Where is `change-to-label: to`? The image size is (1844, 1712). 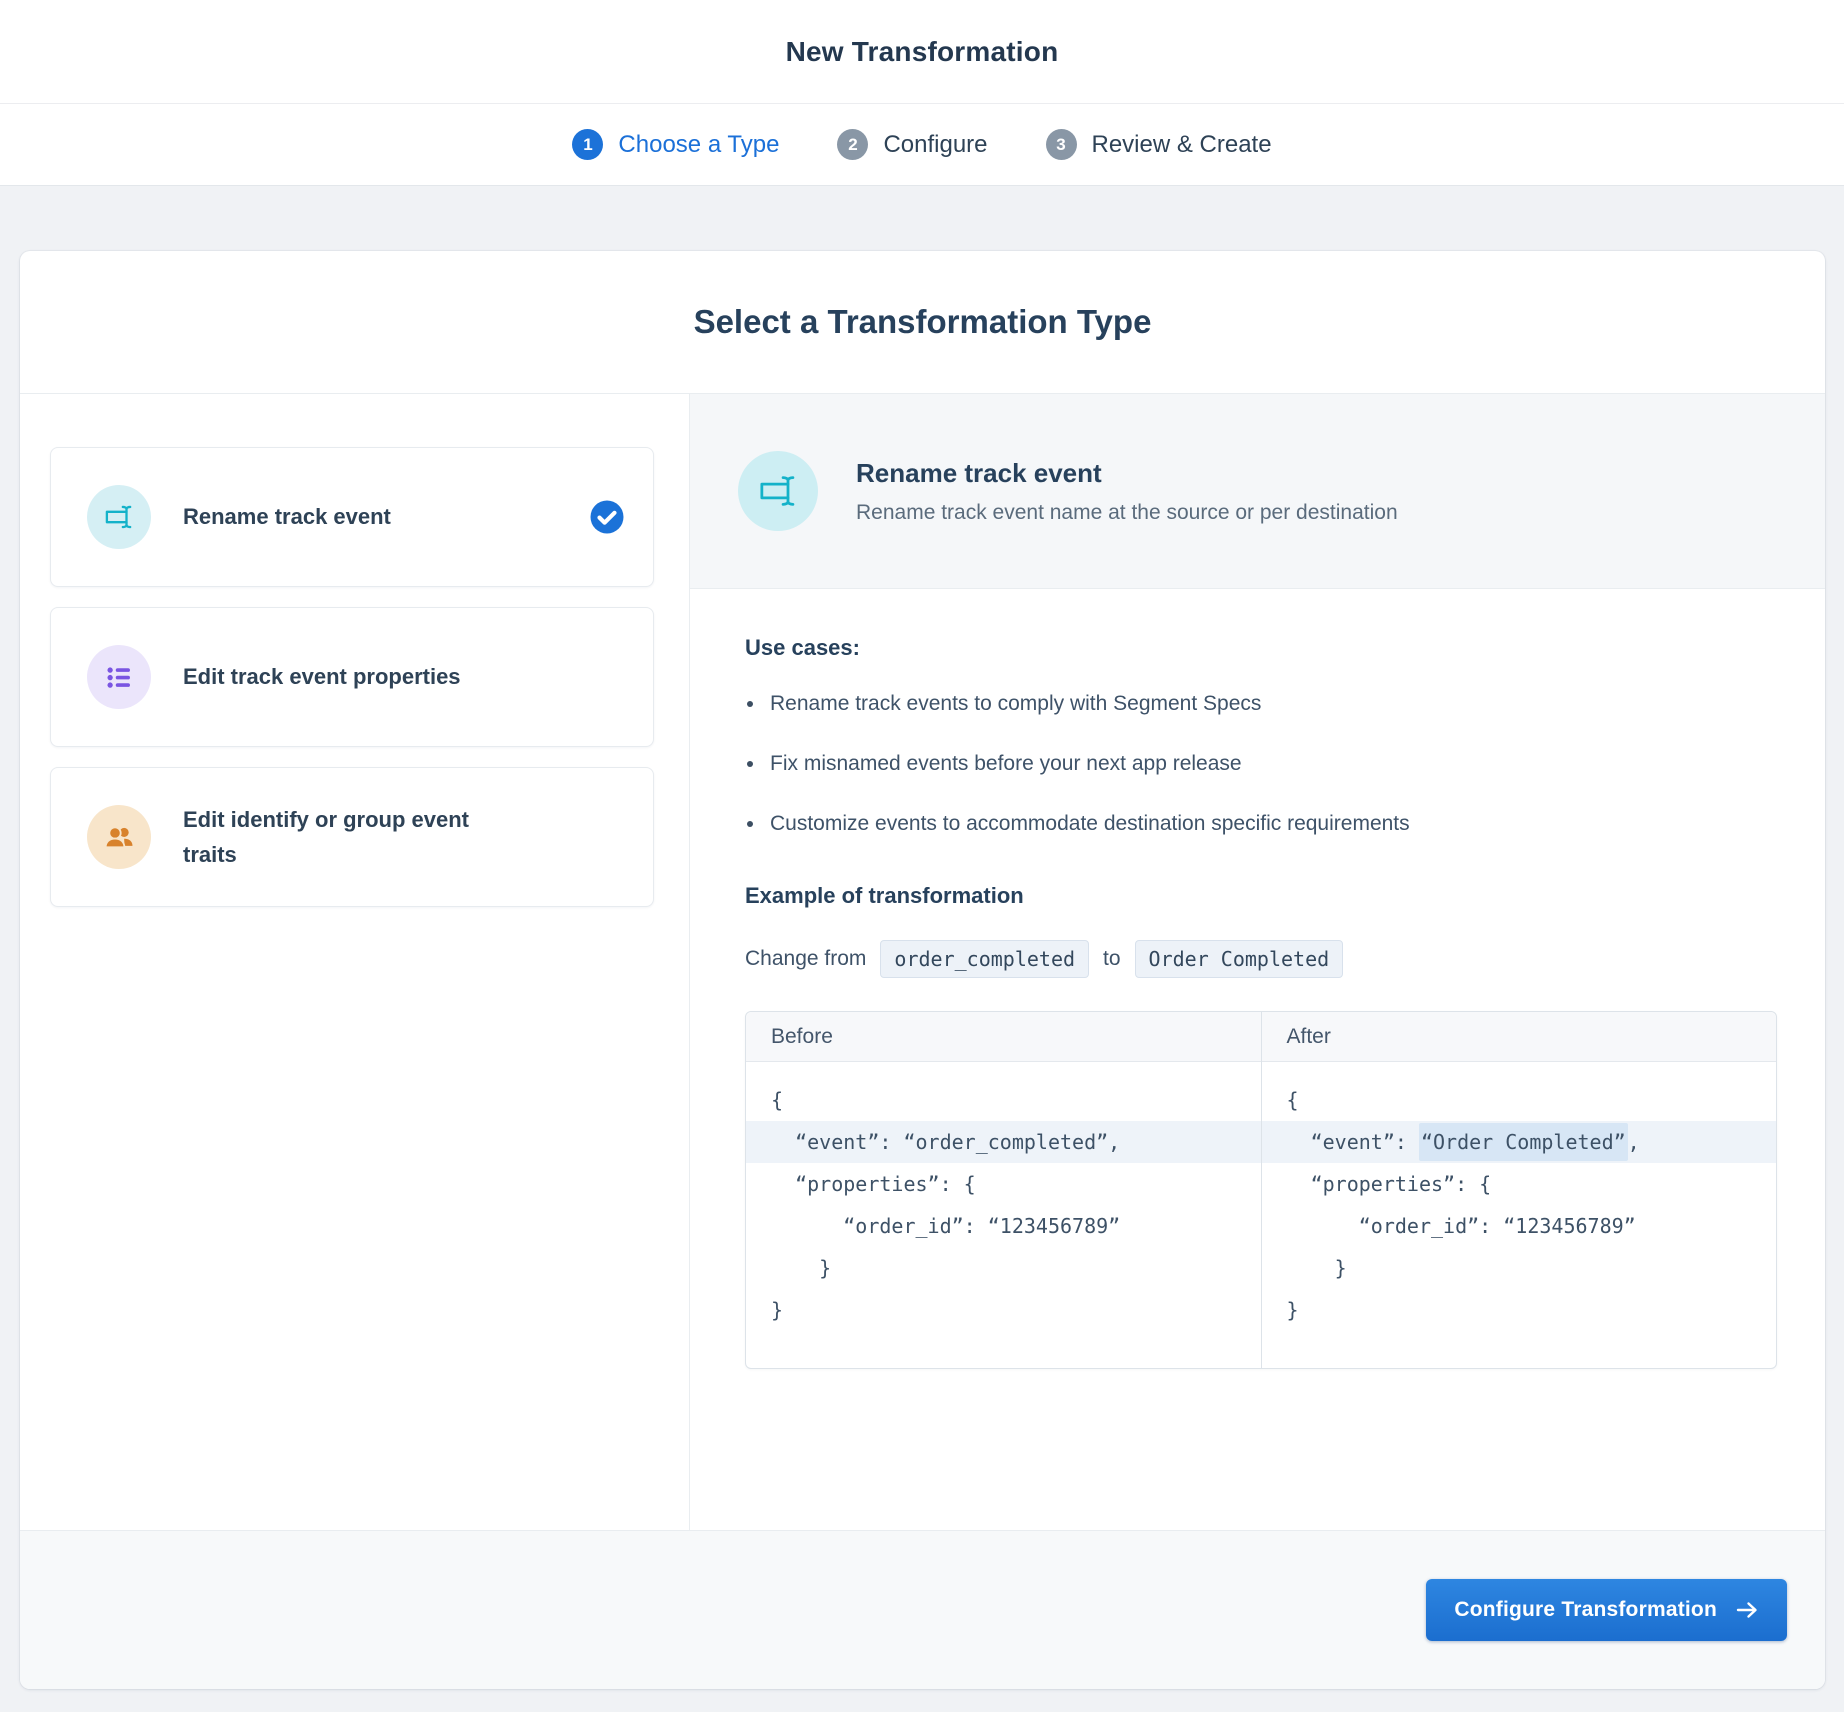 change-to-label: to is located at coordinates (1112, 958).